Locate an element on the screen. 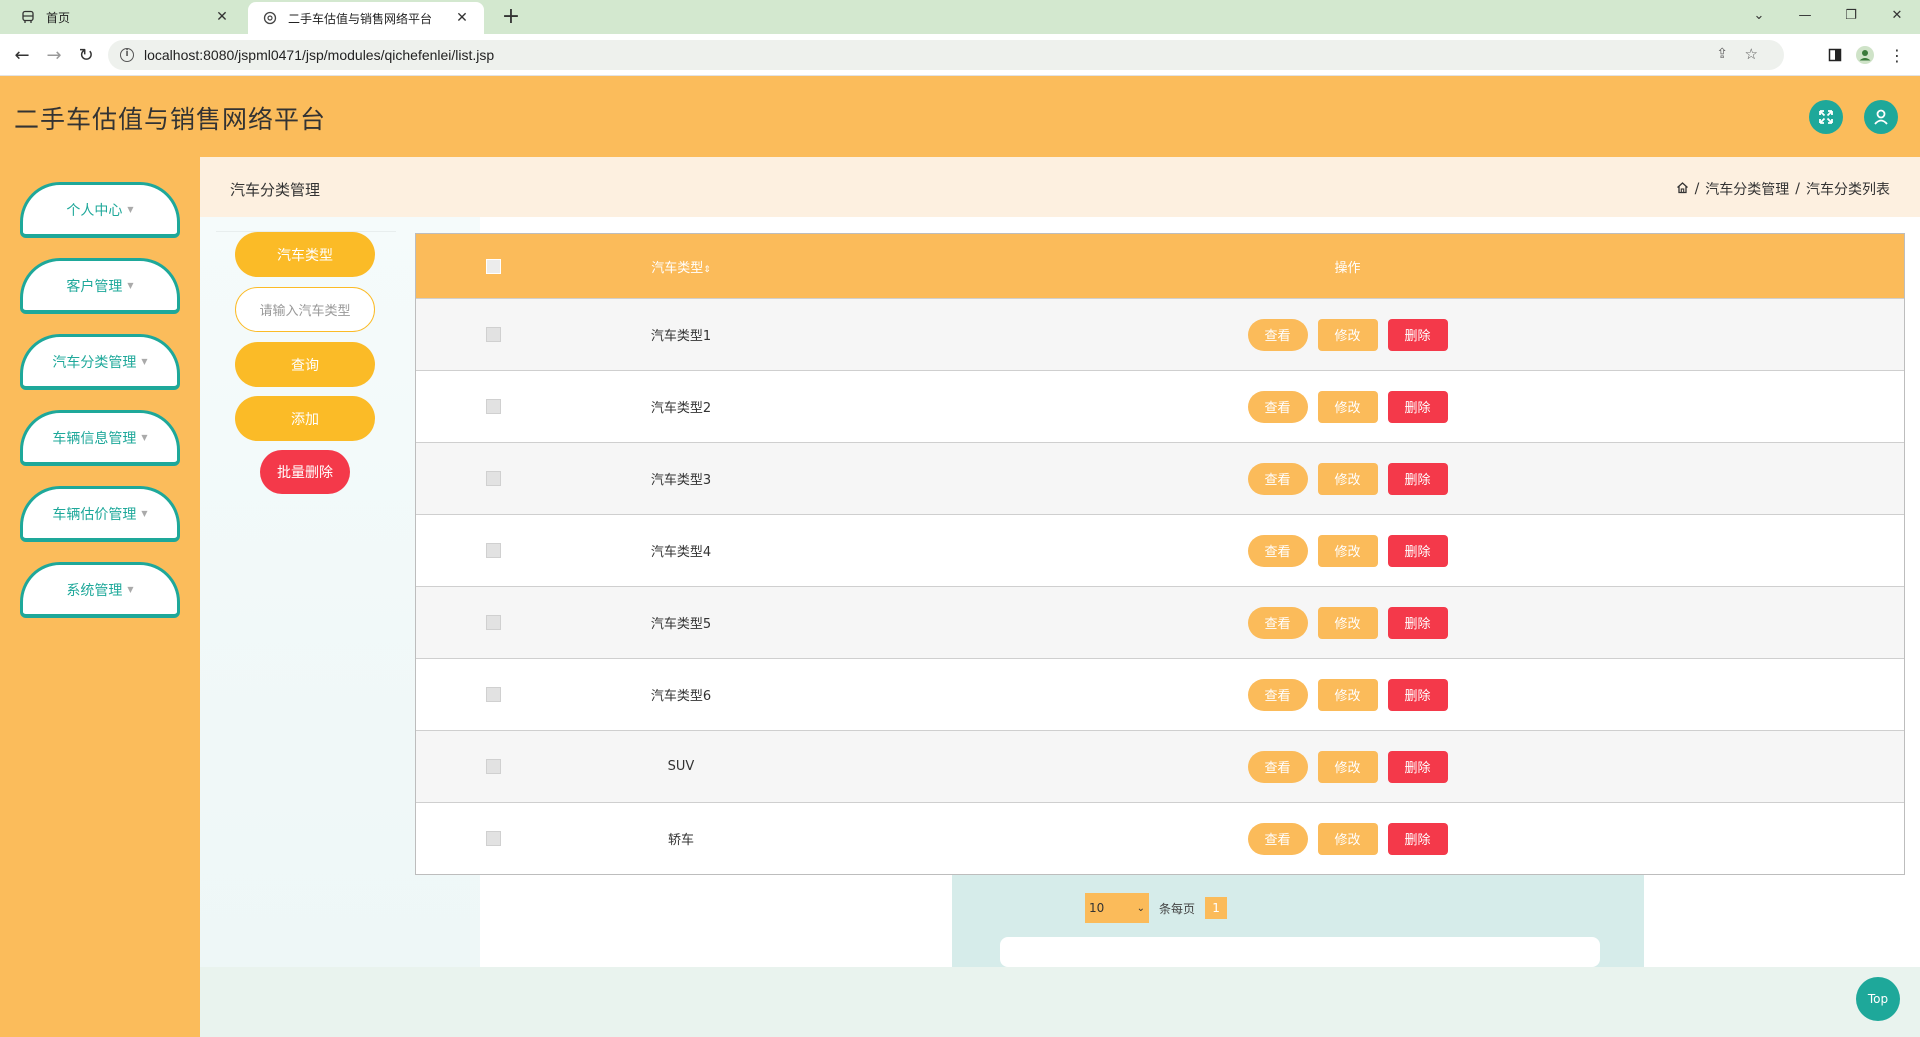  breadcrumb-item: 汽车分类管理 is located at coordinates (1747, 189).